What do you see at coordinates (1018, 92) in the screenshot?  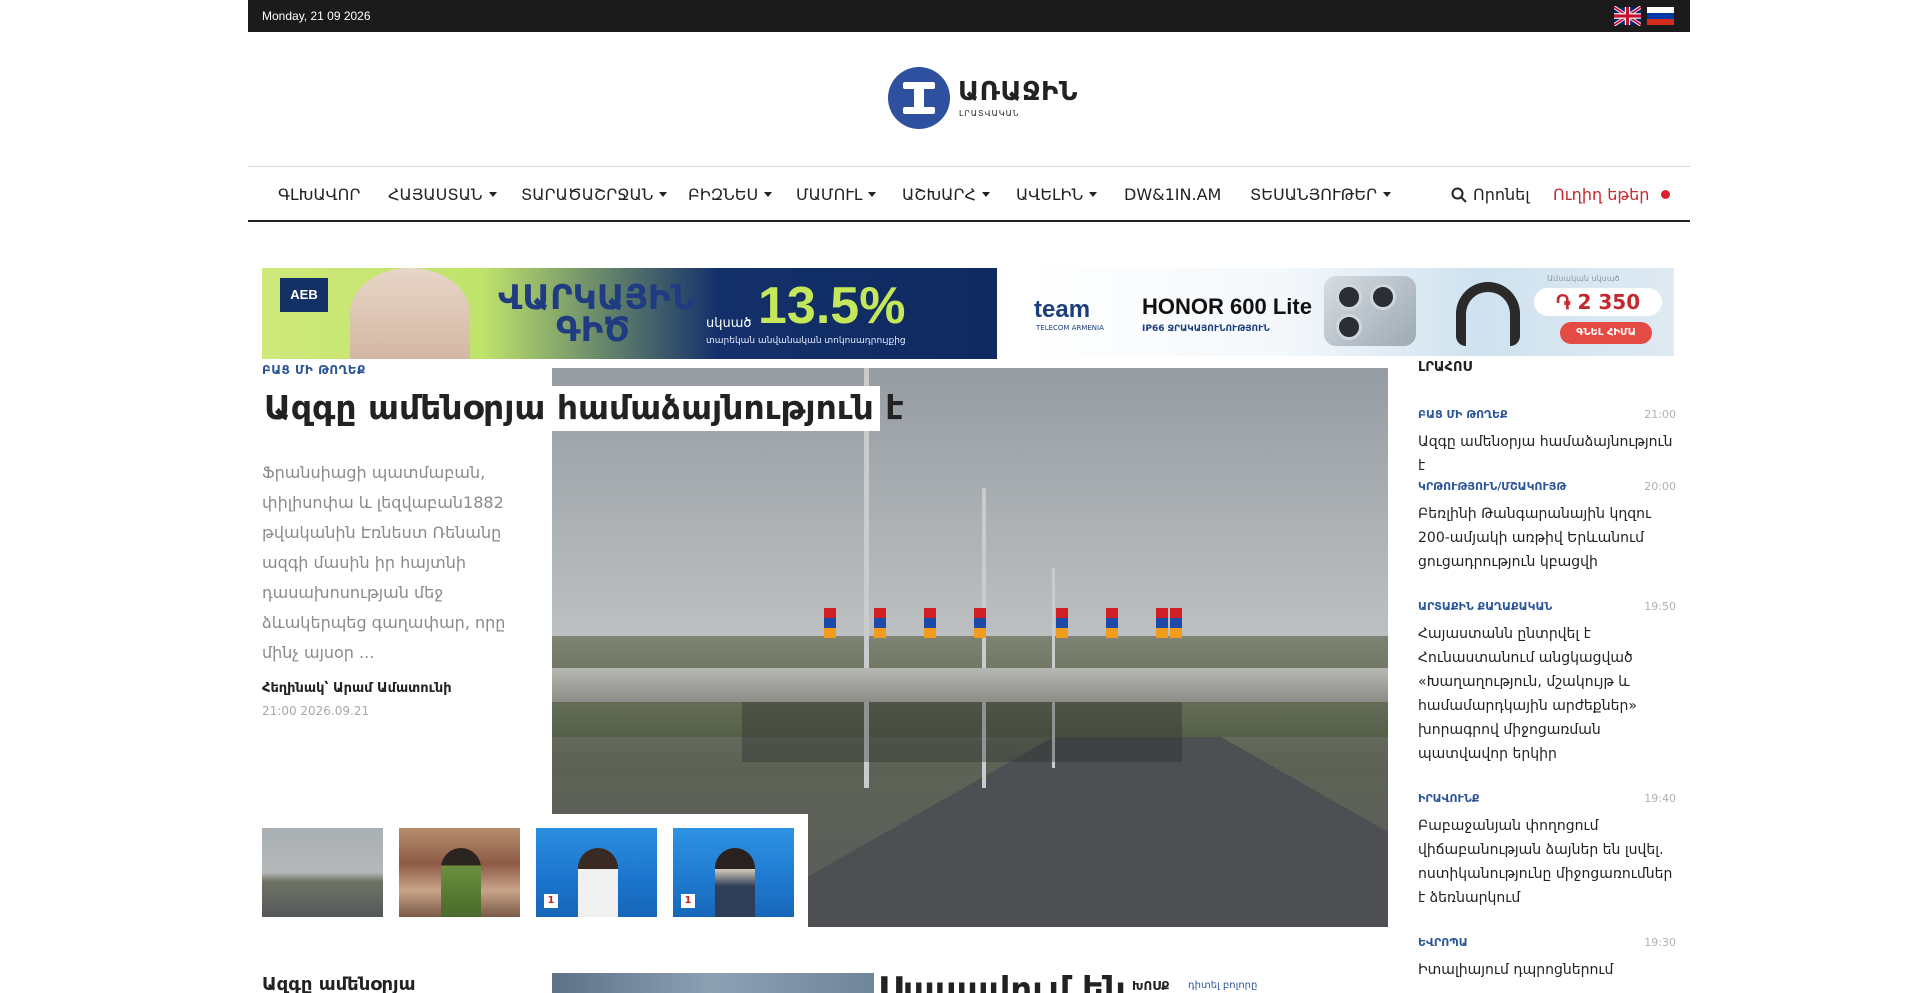 I see `logo-name: ԱՌԱՋԻՆ` at bounding box center [1018, 92].